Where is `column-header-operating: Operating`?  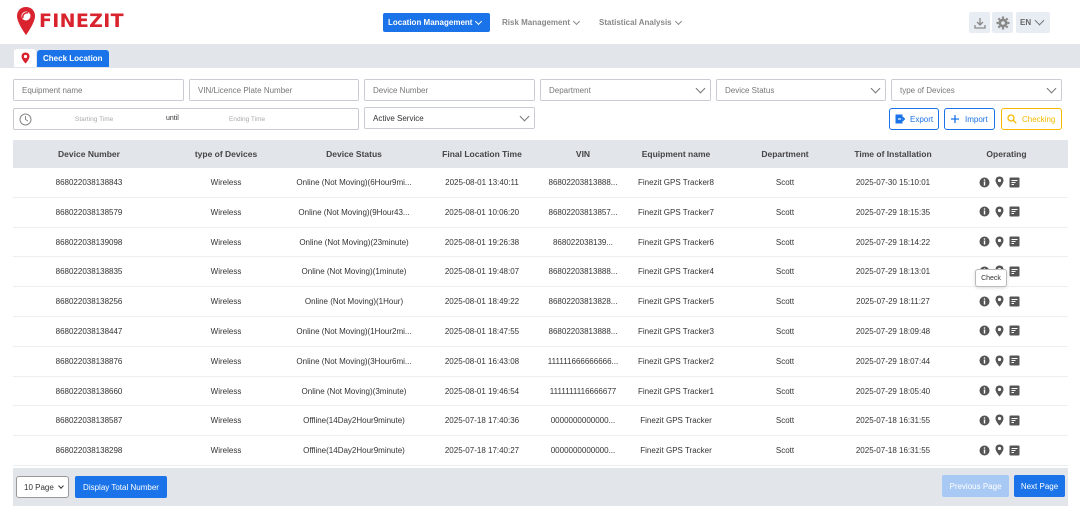 column-header-operating: Operating is located at coordinates (1006, 154).